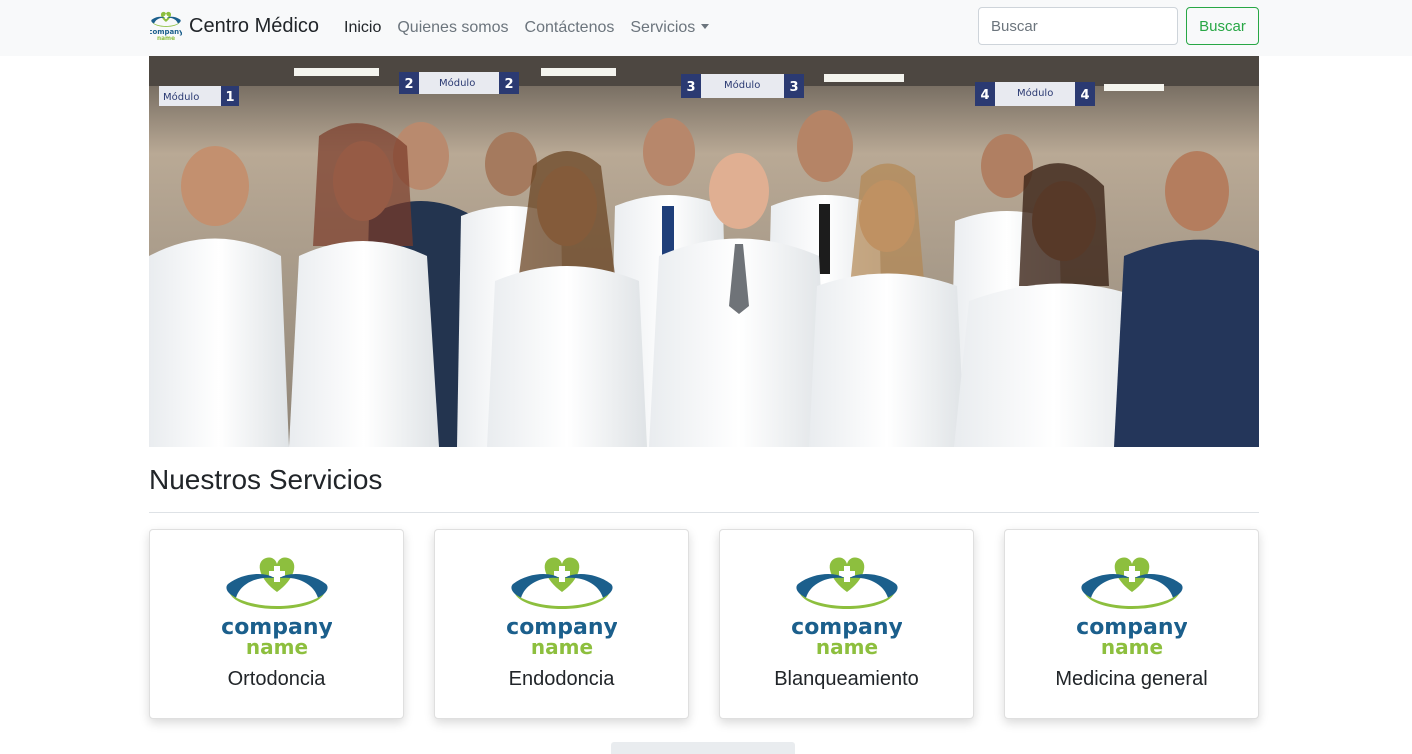  Describe the element at coordinates (166, 32) in the screenshot. I see `brand-logo-line1: company` at that location.